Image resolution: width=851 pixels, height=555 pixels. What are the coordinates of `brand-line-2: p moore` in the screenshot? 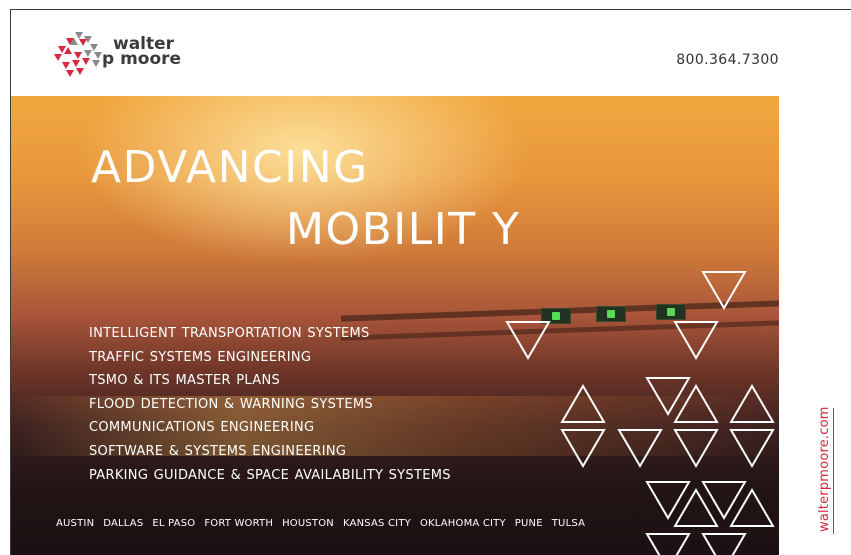 It's located at (142, 59).